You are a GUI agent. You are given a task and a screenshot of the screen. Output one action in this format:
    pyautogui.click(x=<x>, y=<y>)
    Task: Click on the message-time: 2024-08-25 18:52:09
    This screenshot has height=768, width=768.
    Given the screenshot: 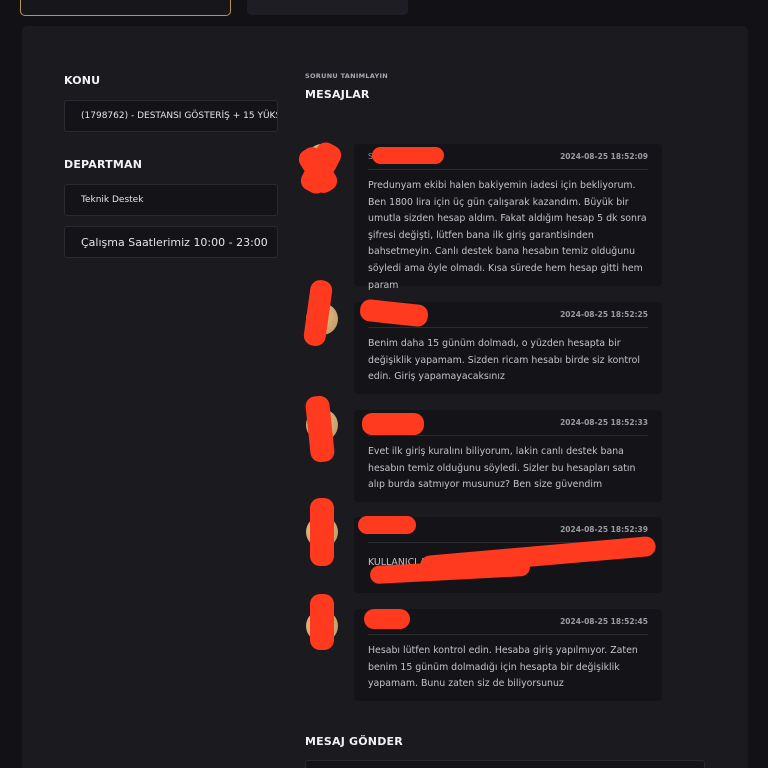 What is the action you would take?
    pyautogui.click(x=604, y=156)
    